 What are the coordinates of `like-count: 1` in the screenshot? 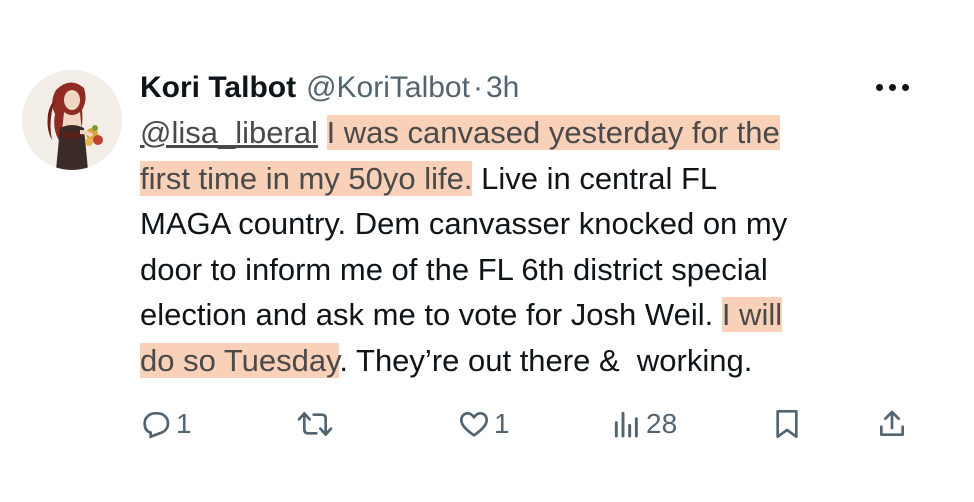 It's located at (502, 423).